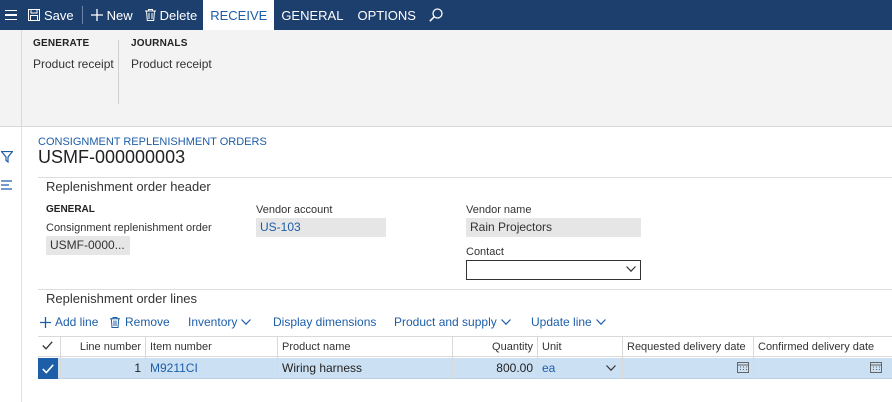 The image size is (892, 402). I want to click on fasttab-header-title: Replenishment order header, so click(128, 186).